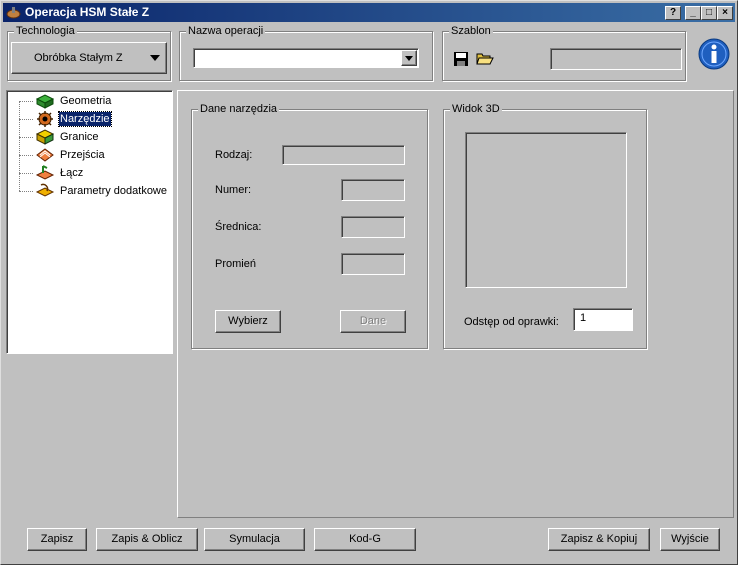 This screenshot has height=565, width=738. I want to click on szablon-field, so click(616, 59).